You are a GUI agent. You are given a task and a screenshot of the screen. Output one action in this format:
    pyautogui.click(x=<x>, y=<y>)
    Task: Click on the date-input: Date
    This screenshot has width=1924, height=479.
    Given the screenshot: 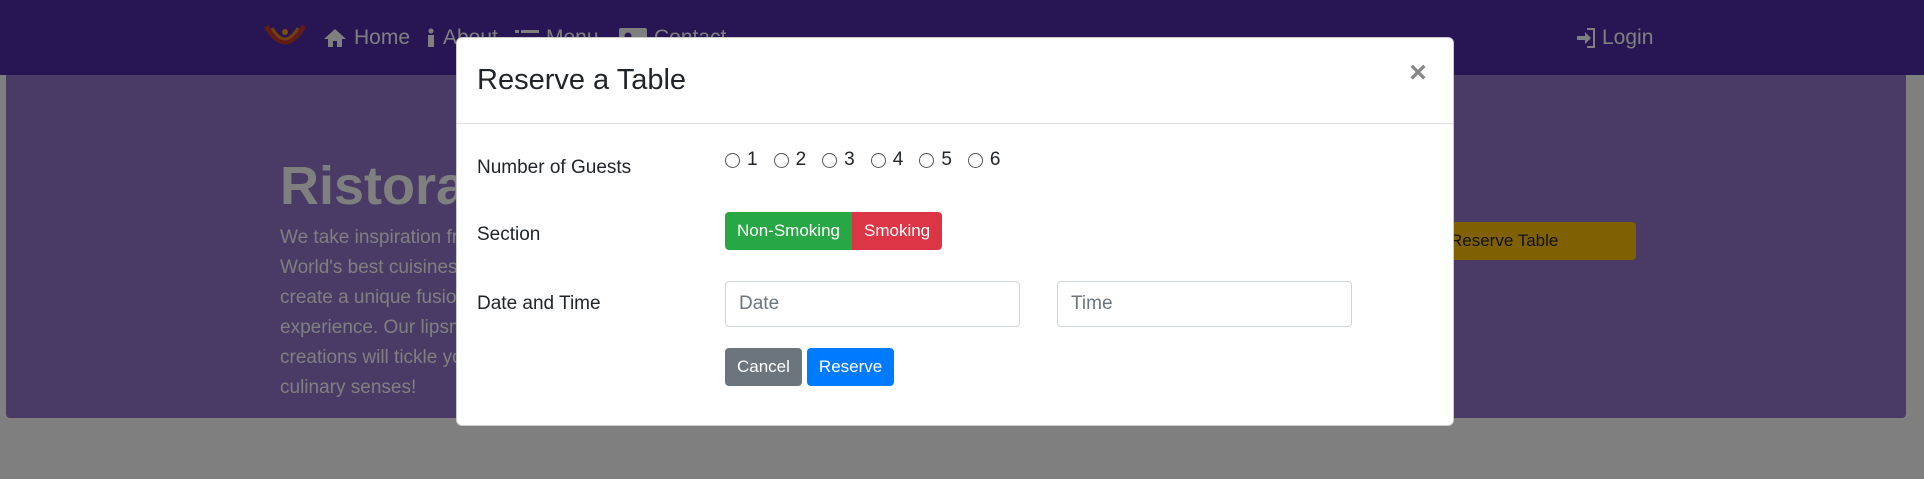 What is the action you would take?
    pyautogui.click(x=872, y=304)
    